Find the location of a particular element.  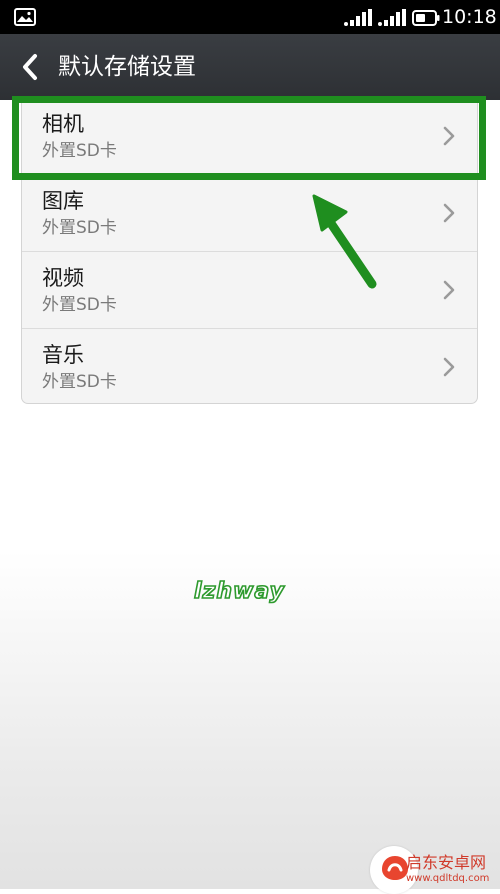

list-item-title: 视频 is located at coordinates (63, 278).